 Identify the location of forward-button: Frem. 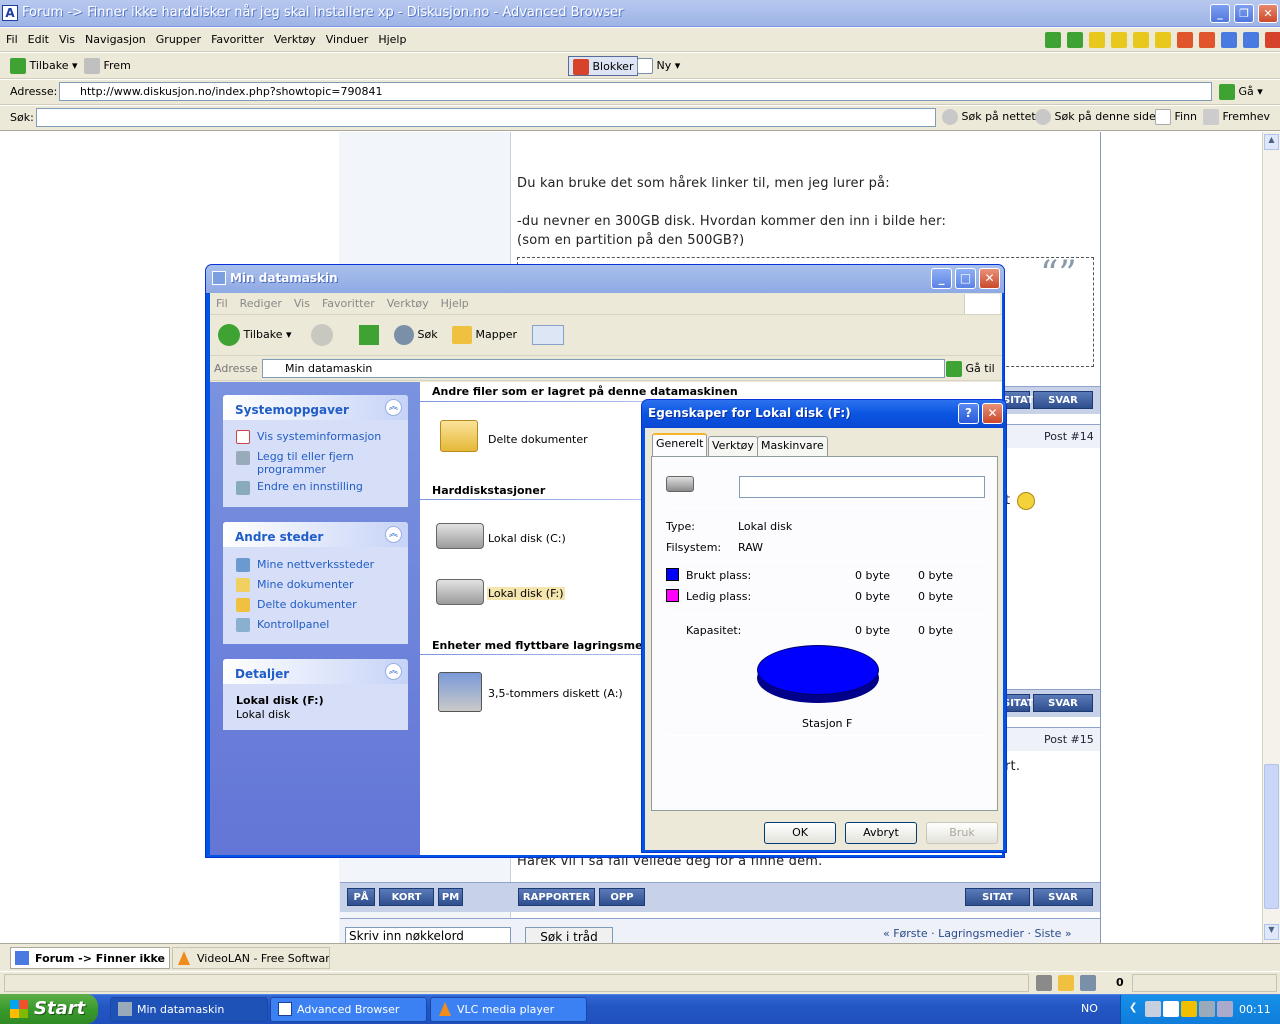
(107, 66).